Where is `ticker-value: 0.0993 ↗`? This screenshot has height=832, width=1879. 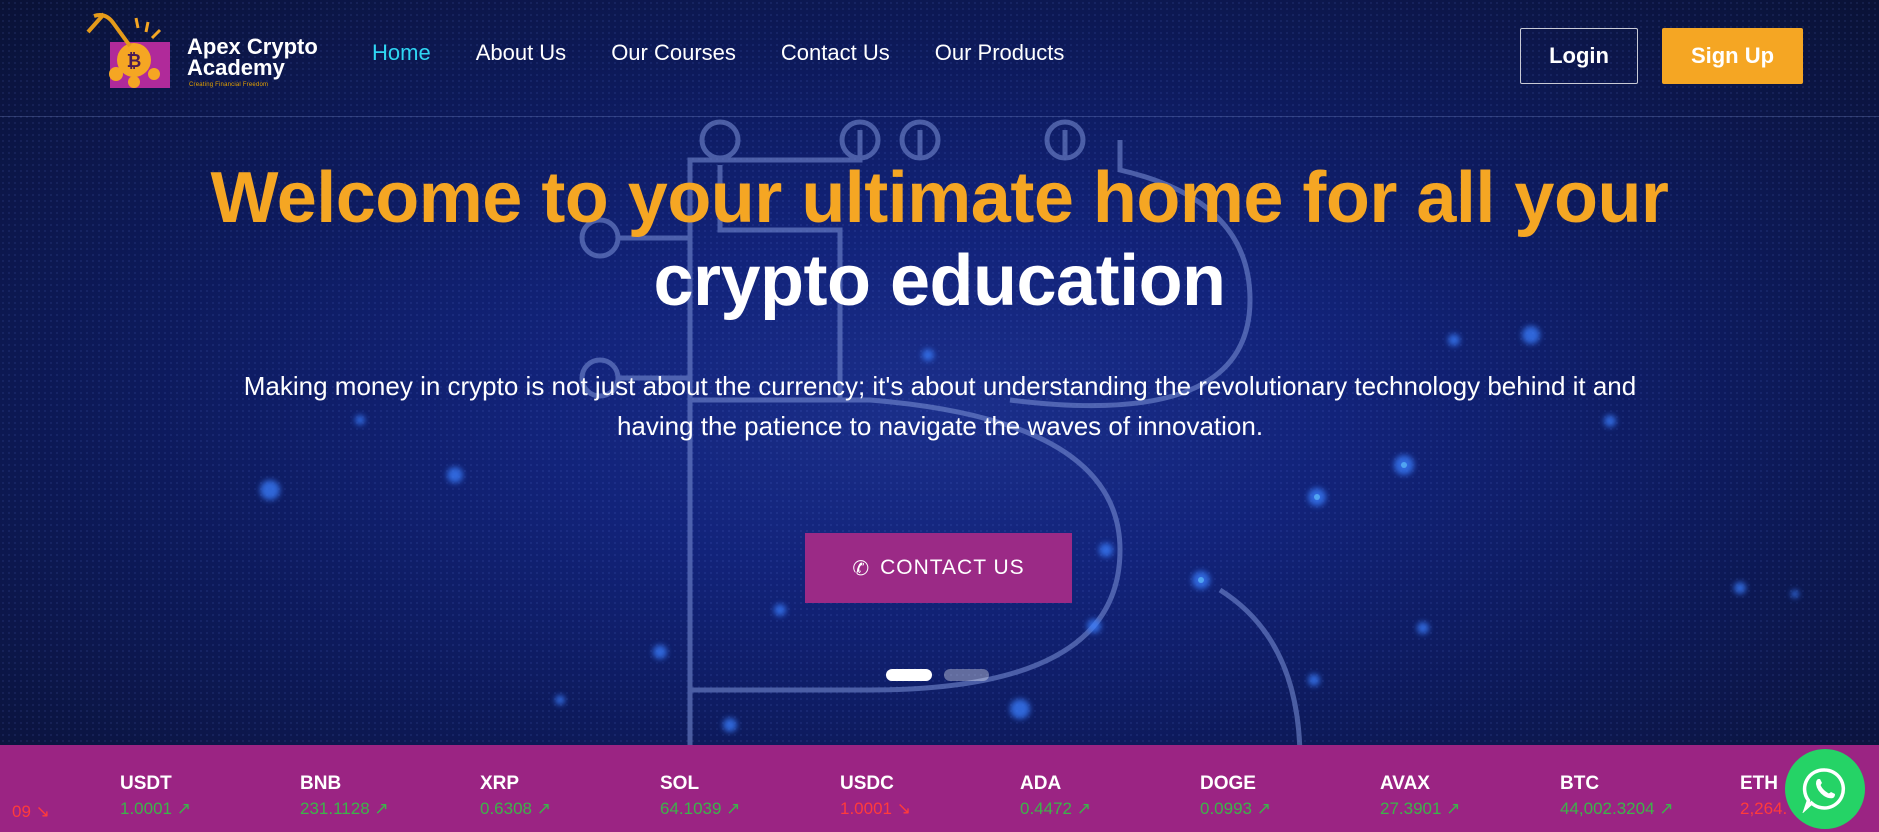 ticker-value: 0.0993 ↗ is located at coordinates (1235, 808).